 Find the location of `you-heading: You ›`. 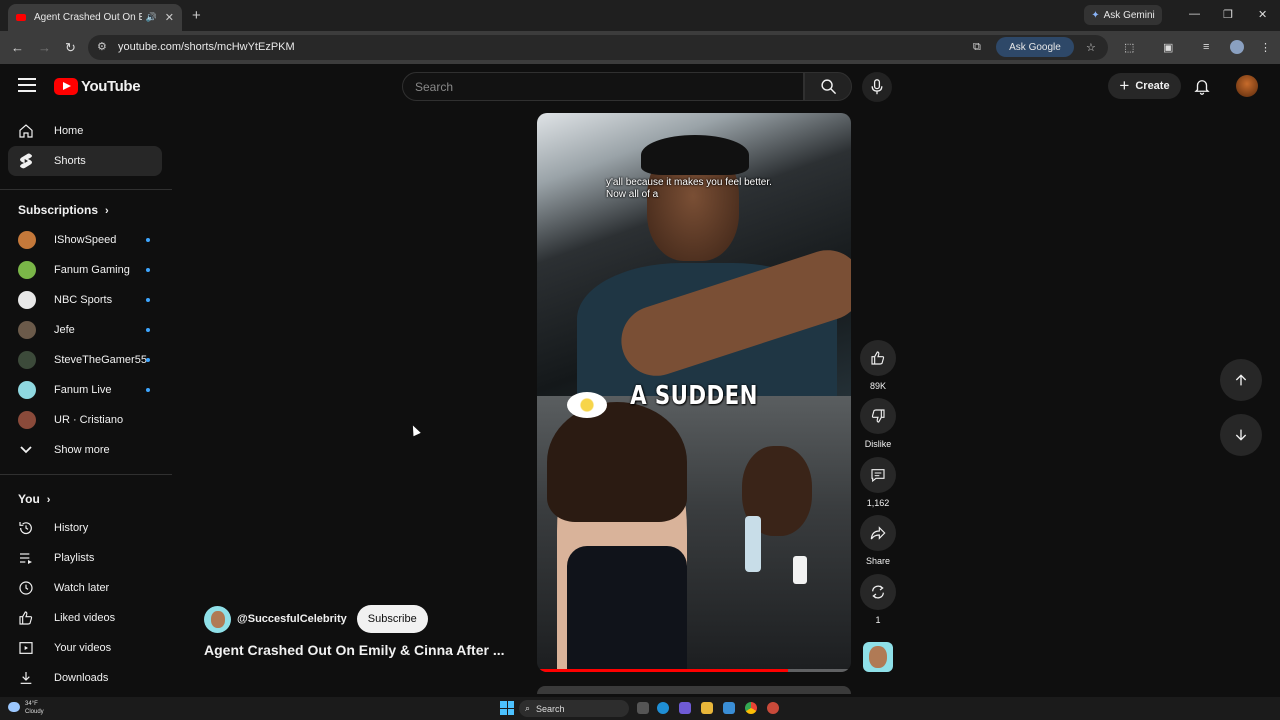

you-heading: You › is located at coordinates (34, 499).